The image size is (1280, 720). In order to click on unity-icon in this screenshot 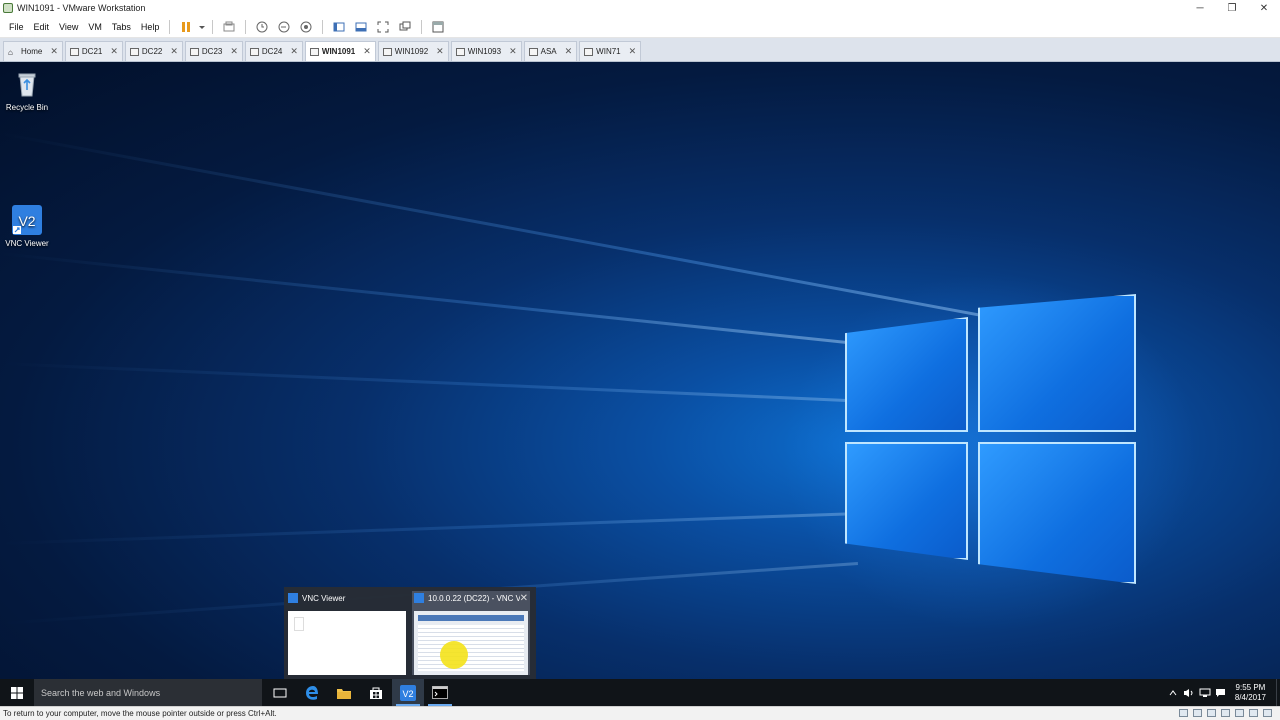, I will do `click(405, 25)`.